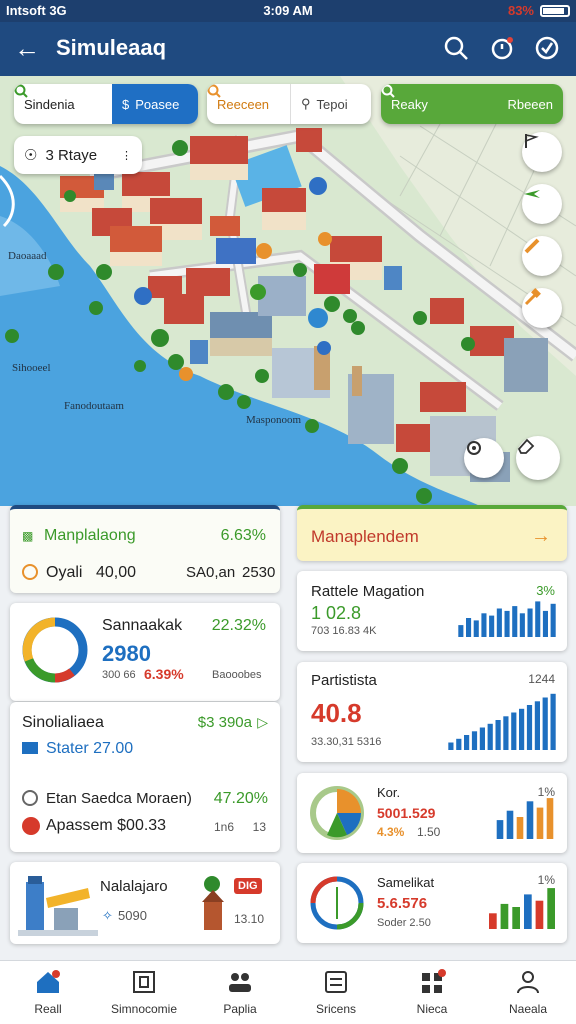 This screenshot has height=1024, width=576. I want to click on pencil-icon, so click(542, 256).